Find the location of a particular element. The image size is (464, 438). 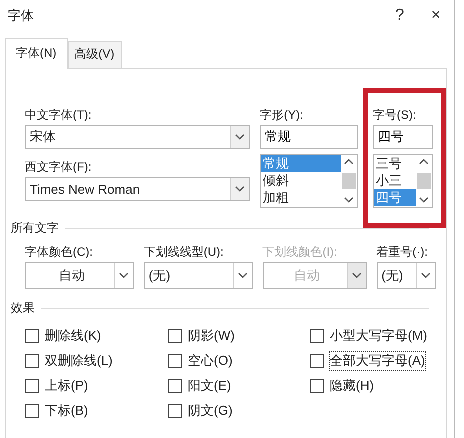

field-label: 中文字体(T): is located at coordinates (59, 115).